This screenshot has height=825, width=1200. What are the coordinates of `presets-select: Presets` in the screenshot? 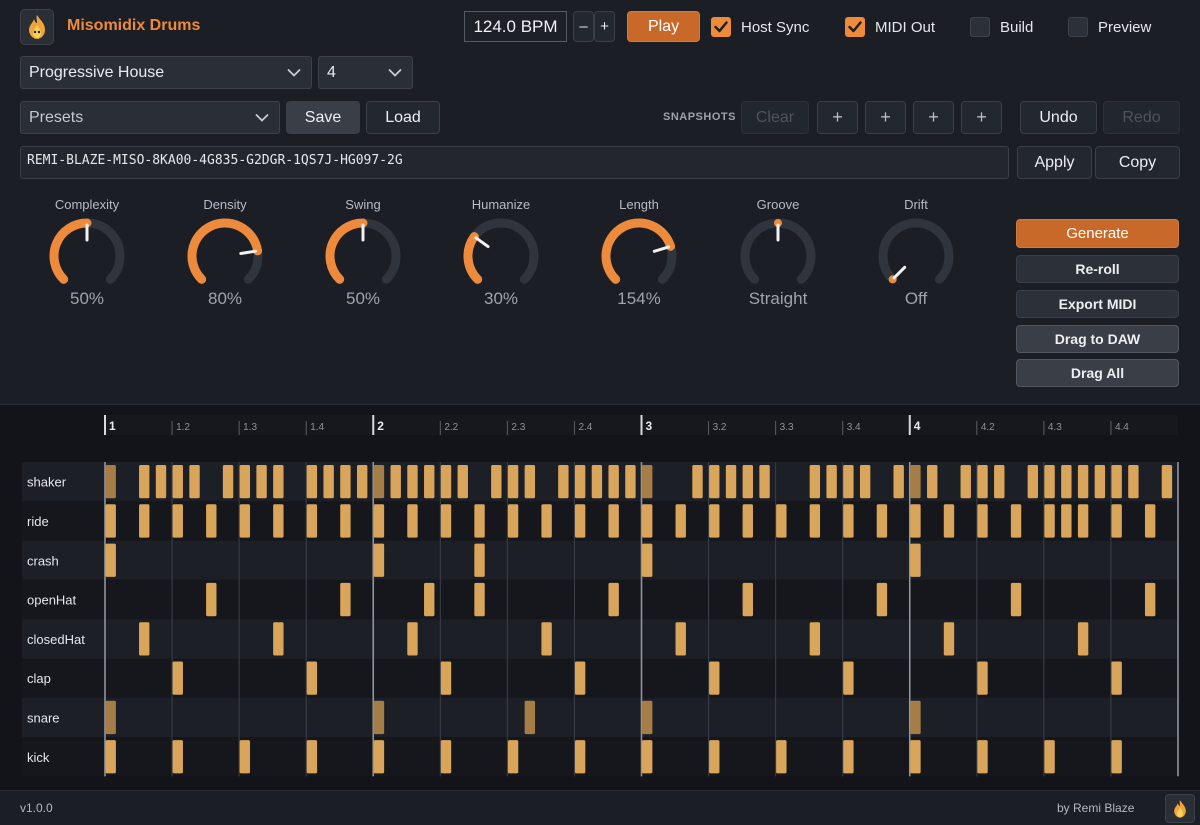 It's located at (150, 117).